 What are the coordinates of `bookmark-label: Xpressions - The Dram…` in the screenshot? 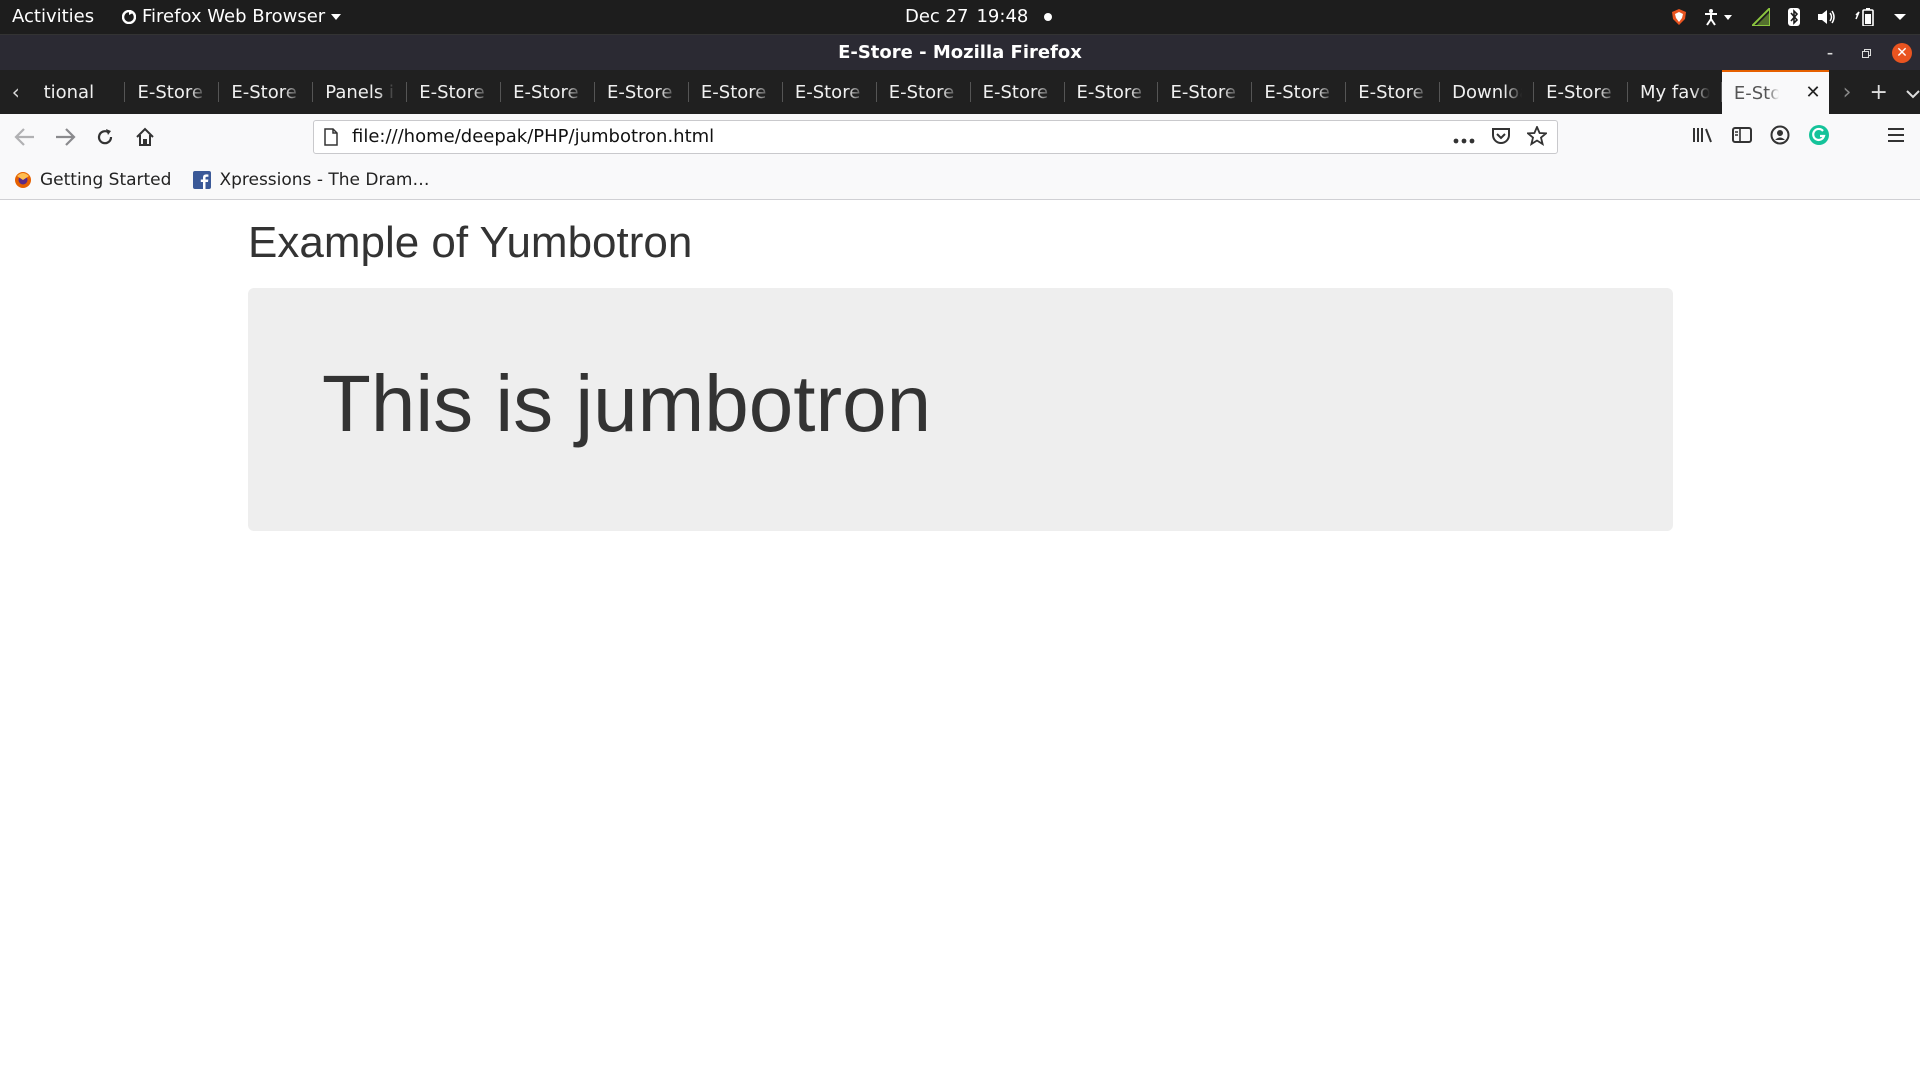 It's located at (324, 179).